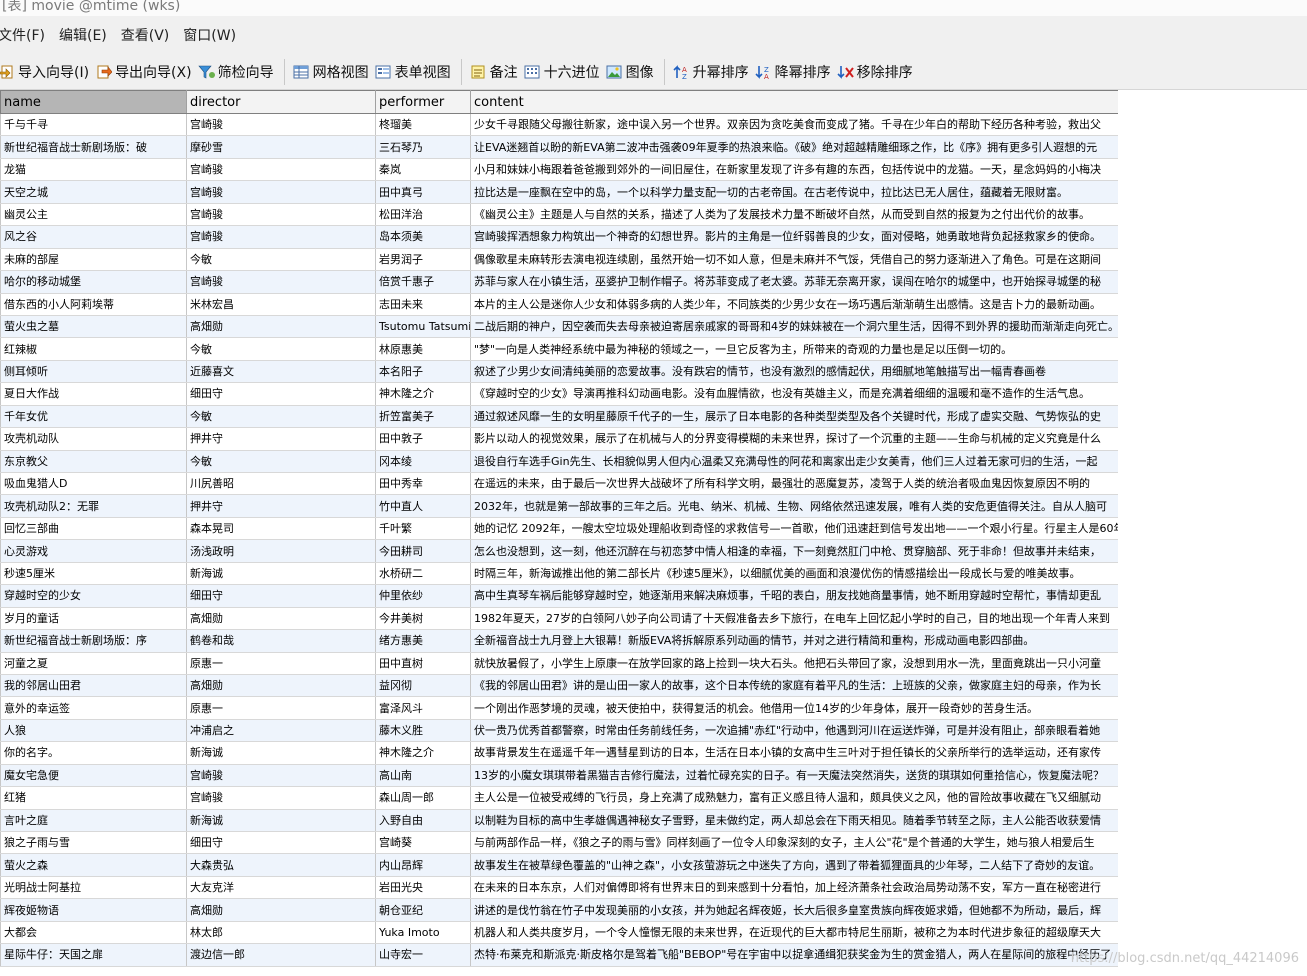 The image size is (1307, 976). Describe the element at coordinates (423, 731) in the screenshot. I see `cell-performer: 藤木义胜` at that location.